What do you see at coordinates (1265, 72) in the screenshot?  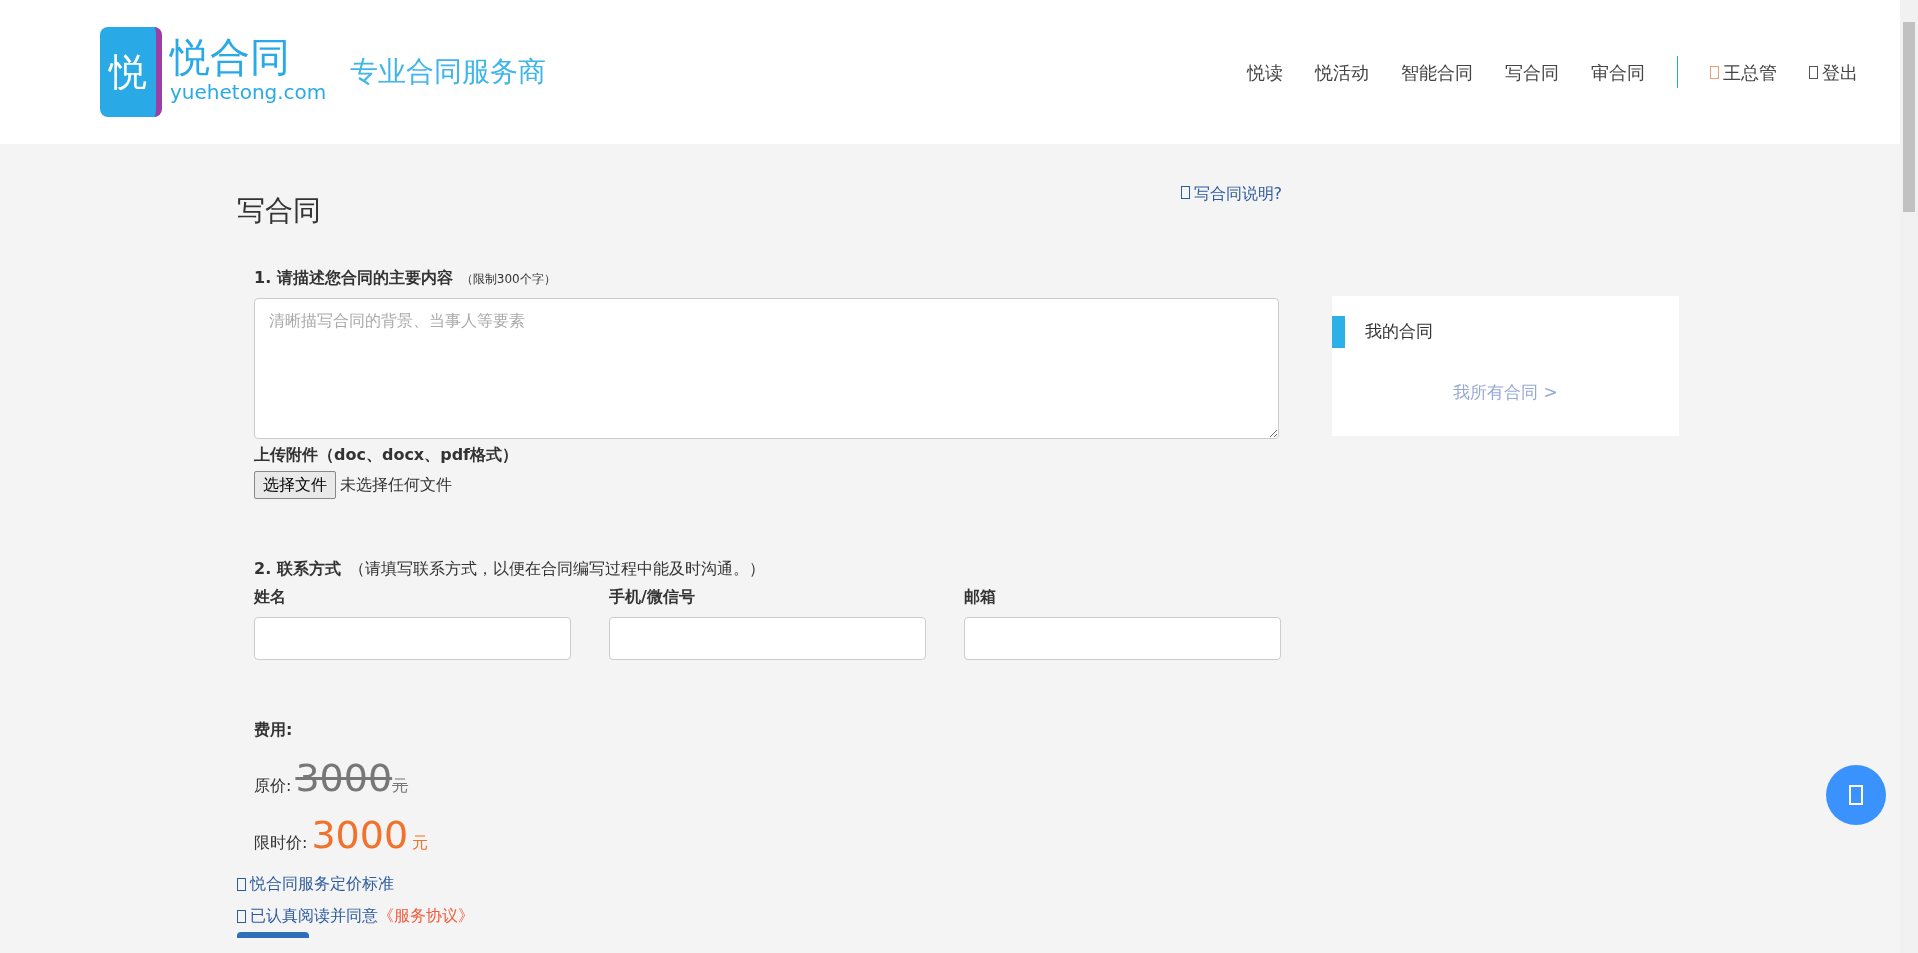 I see `nav-link: 悦读` at bounding box center [1265, 72].